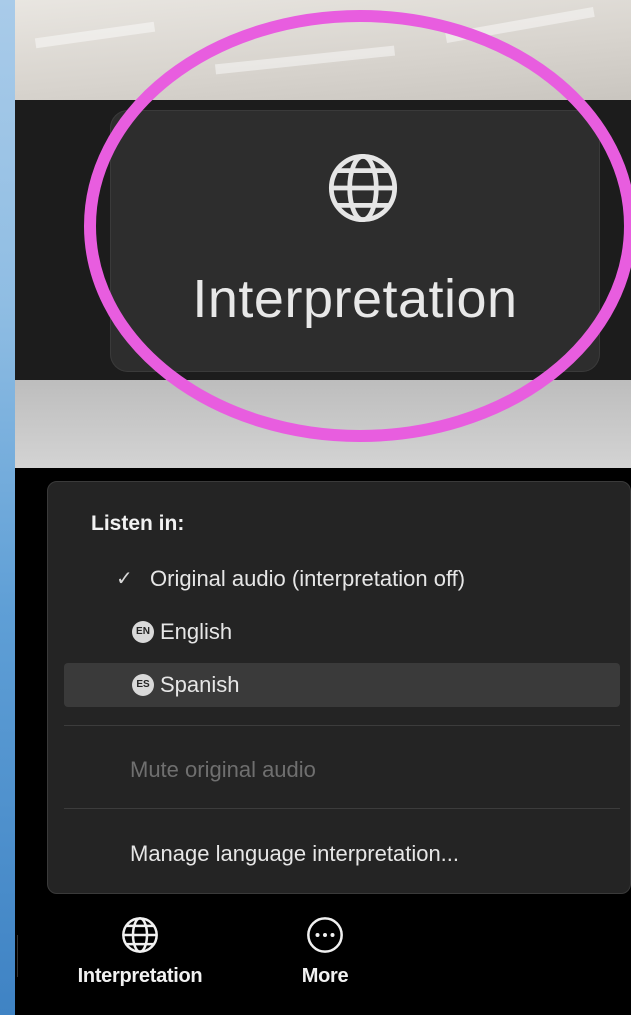  I want to click on meeting-toolbar: Interpretation More, so click(323, 960).